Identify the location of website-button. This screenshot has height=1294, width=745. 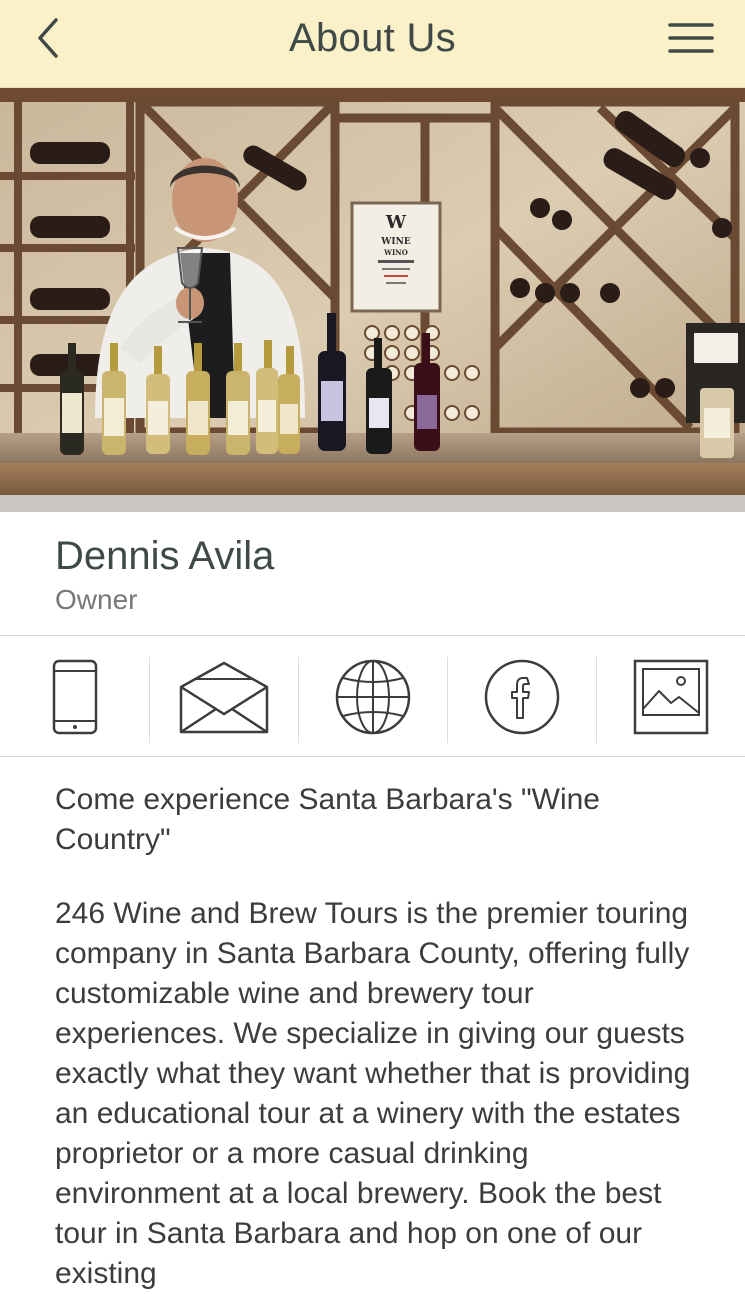
(372, 696).